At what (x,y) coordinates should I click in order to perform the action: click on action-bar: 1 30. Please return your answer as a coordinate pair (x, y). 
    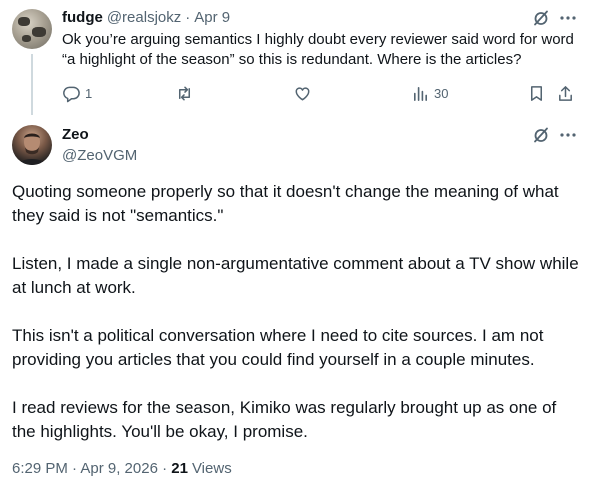
    Looking at the image, I should click on (322, 93).